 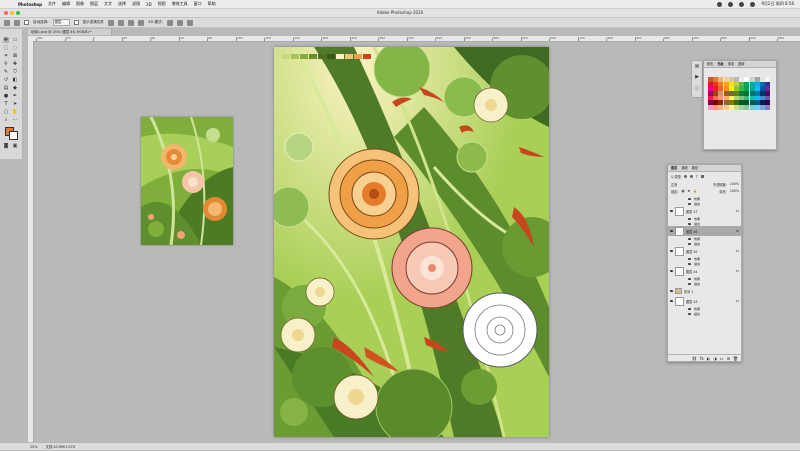 I want to click on menu-view: 视图, so click(x=162, y=4).